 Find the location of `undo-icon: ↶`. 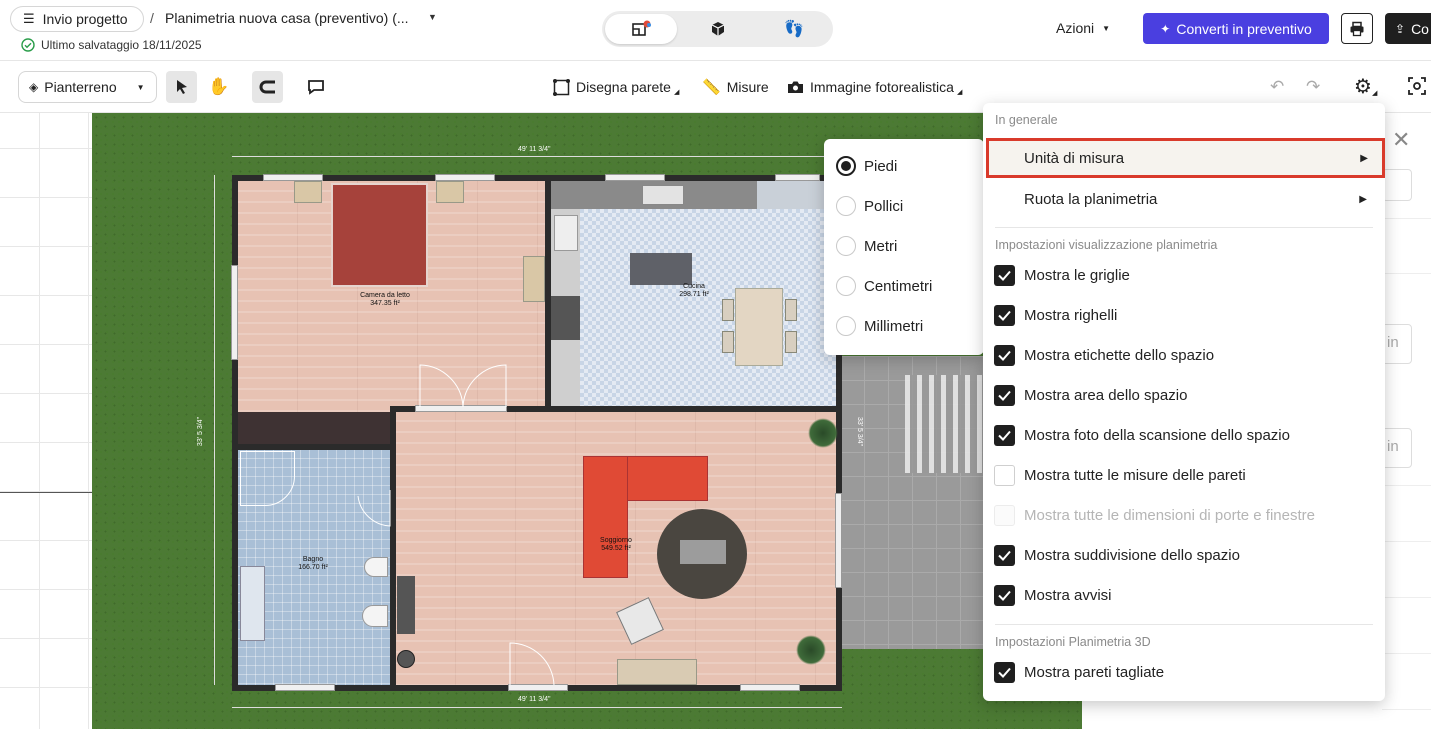

undo-icon: ↶ is located at coordinates (1277, 87).